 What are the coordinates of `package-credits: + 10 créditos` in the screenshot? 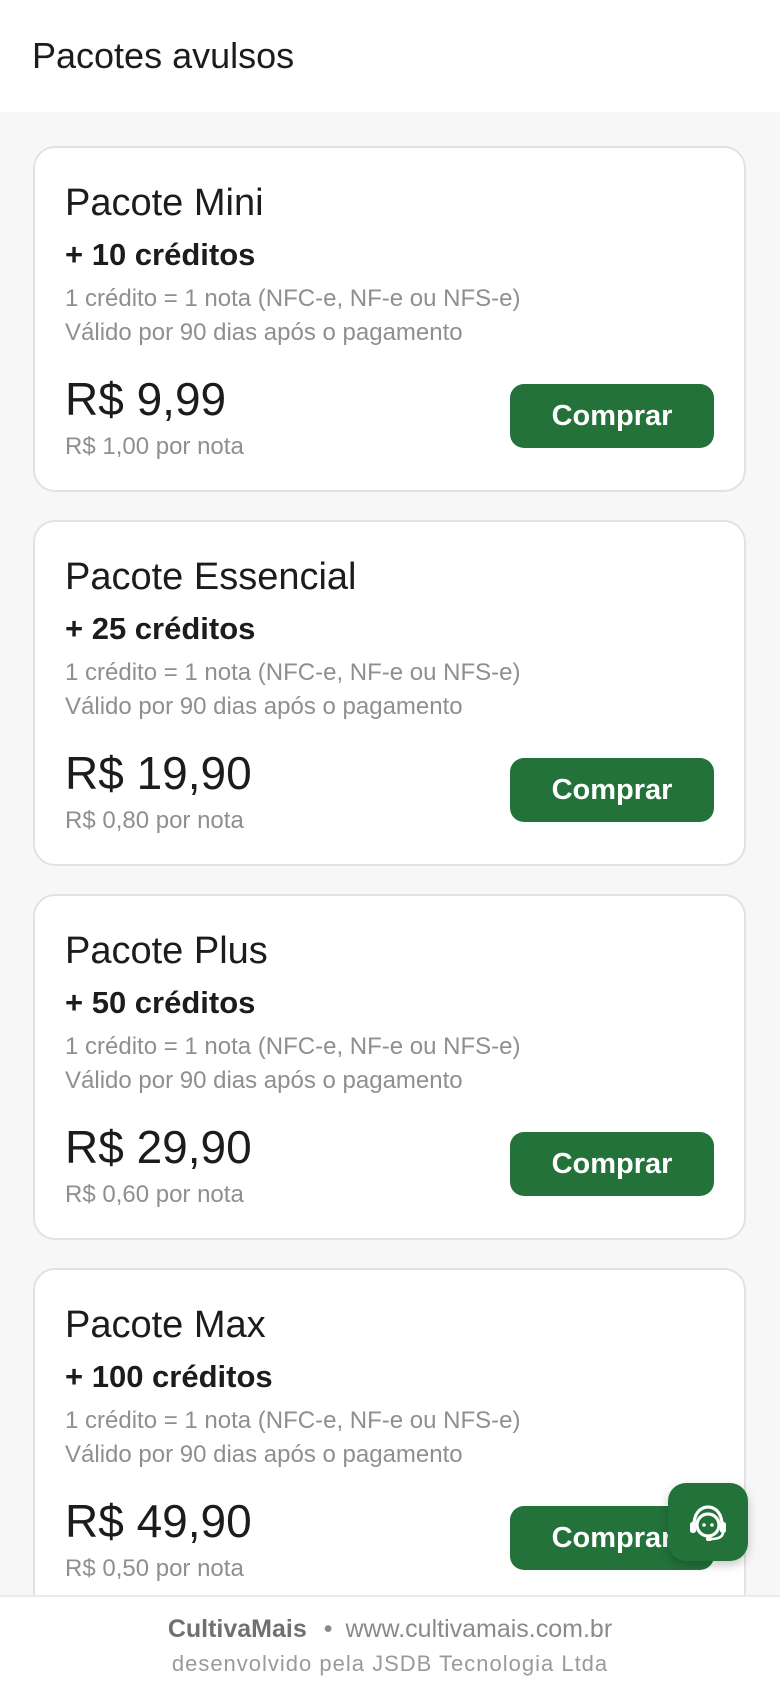 It's located at (160, 254).